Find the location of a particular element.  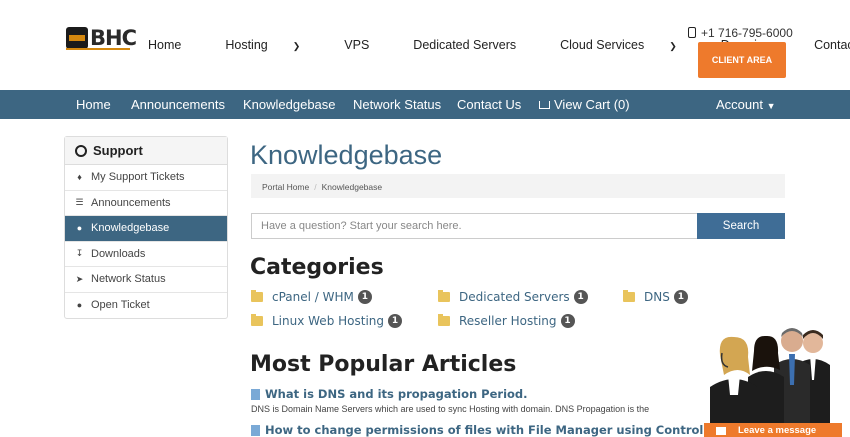

main-nav-network-status: Network Status is located at coordinates (397, 104).